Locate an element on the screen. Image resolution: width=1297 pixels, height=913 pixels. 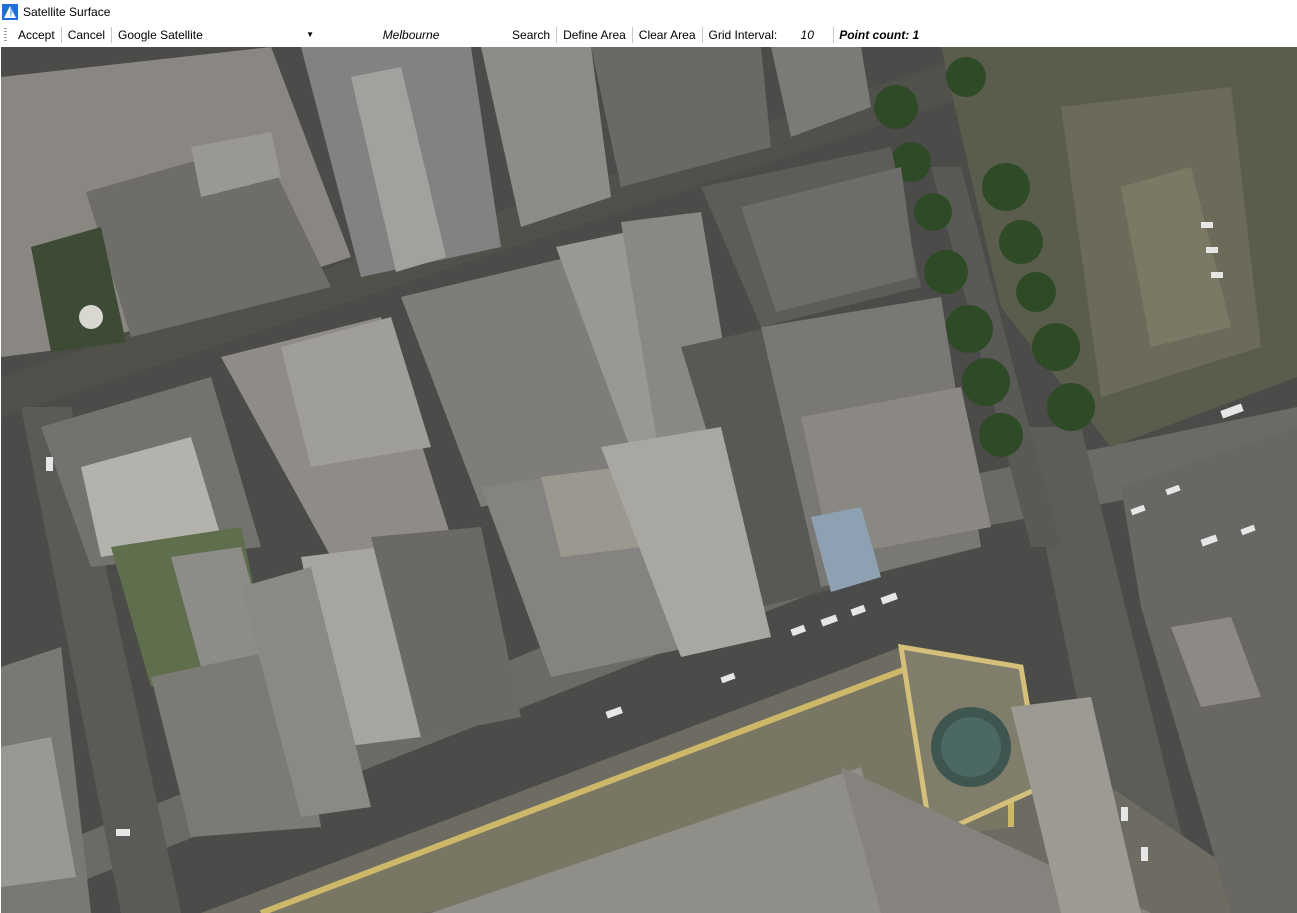
app-logo-icon is located at coordinates (10, 11).